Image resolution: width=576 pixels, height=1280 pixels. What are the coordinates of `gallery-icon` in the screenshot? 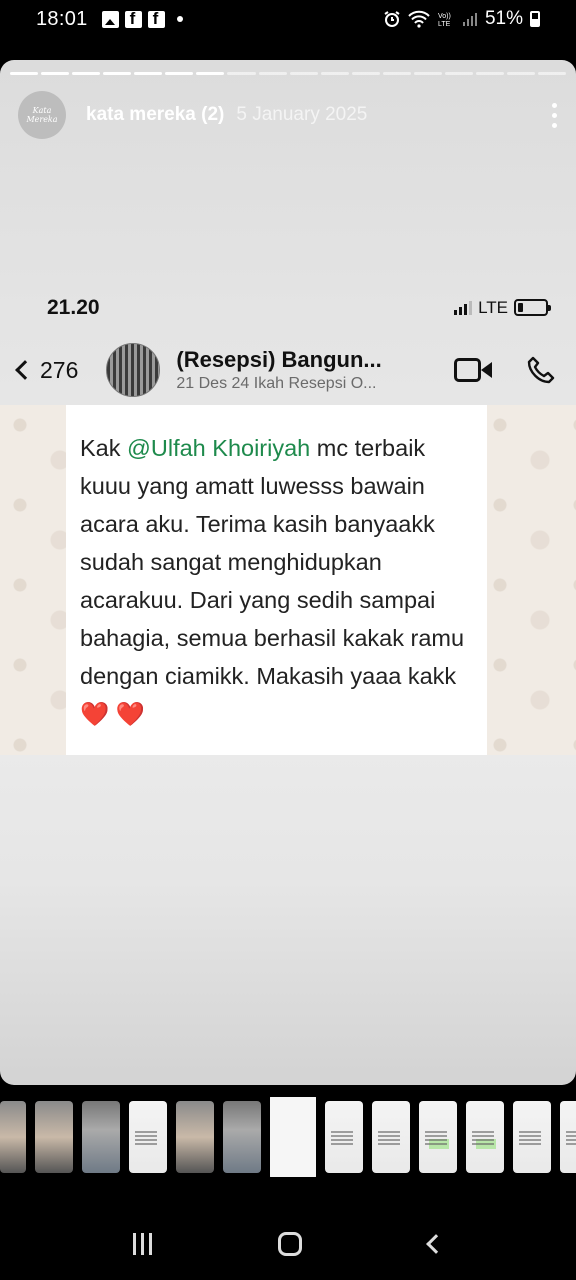 It's located at (110, 19).